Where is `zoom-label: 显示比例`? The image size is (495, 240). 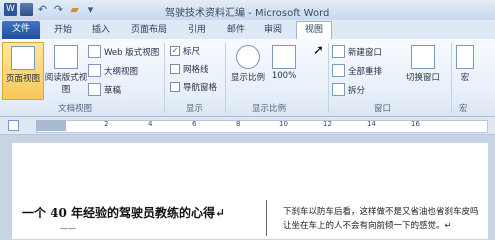 zoom-label: 显示比例 is located at coordinates (247, 78).